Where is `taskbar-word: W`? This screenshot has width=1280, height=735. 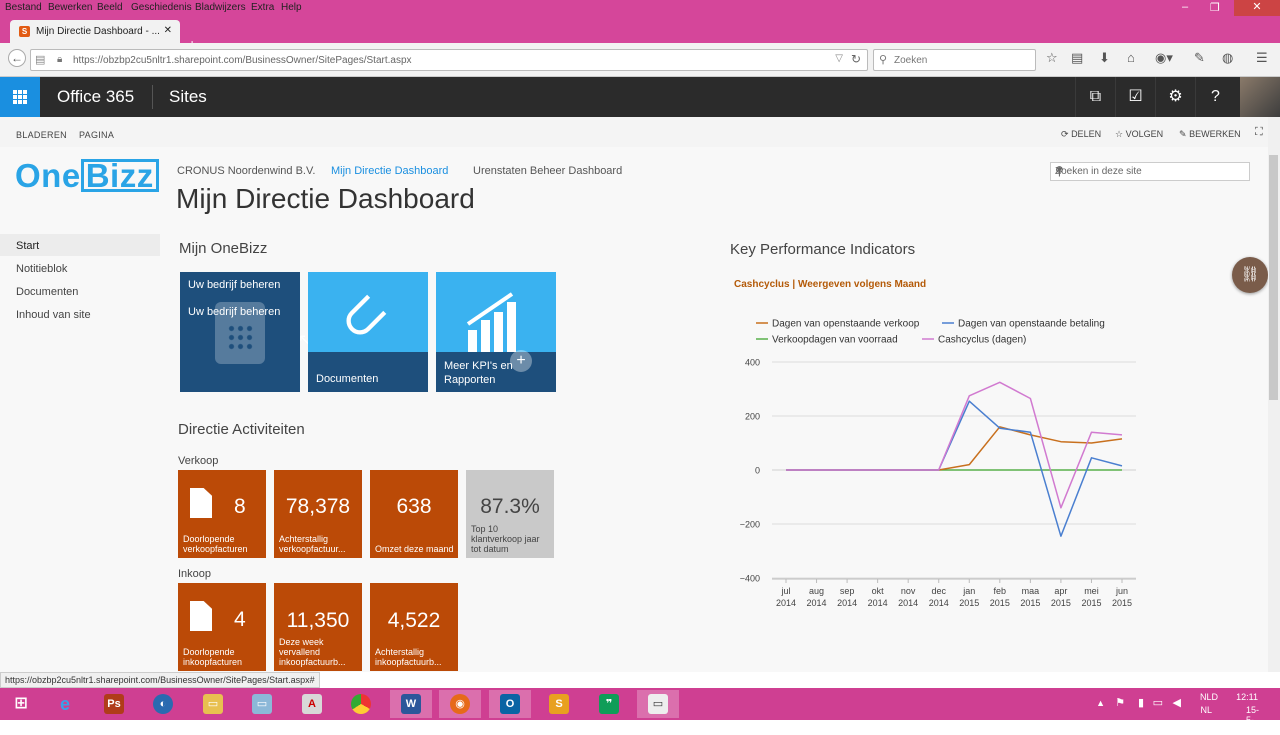 taskbar-word: W is located at coordinates (411, 704).